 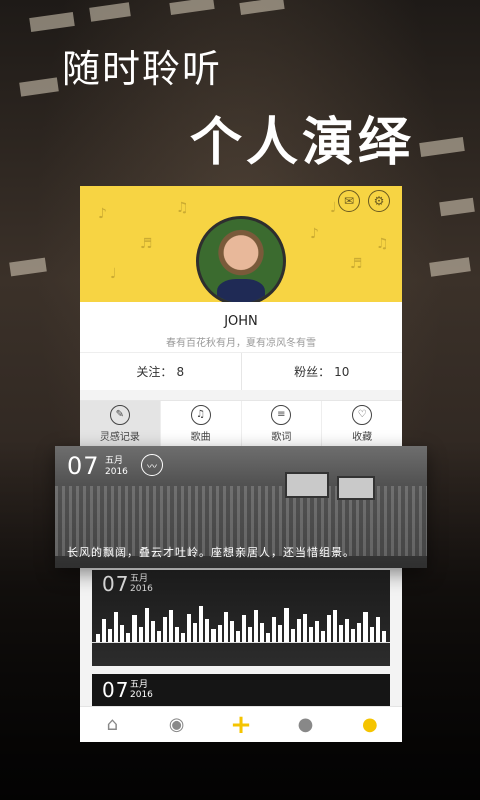 What do you see at coordinates (112, 724) in the screenshot?
I see `home-icon: ⌂` at bounding box center [112, 724].